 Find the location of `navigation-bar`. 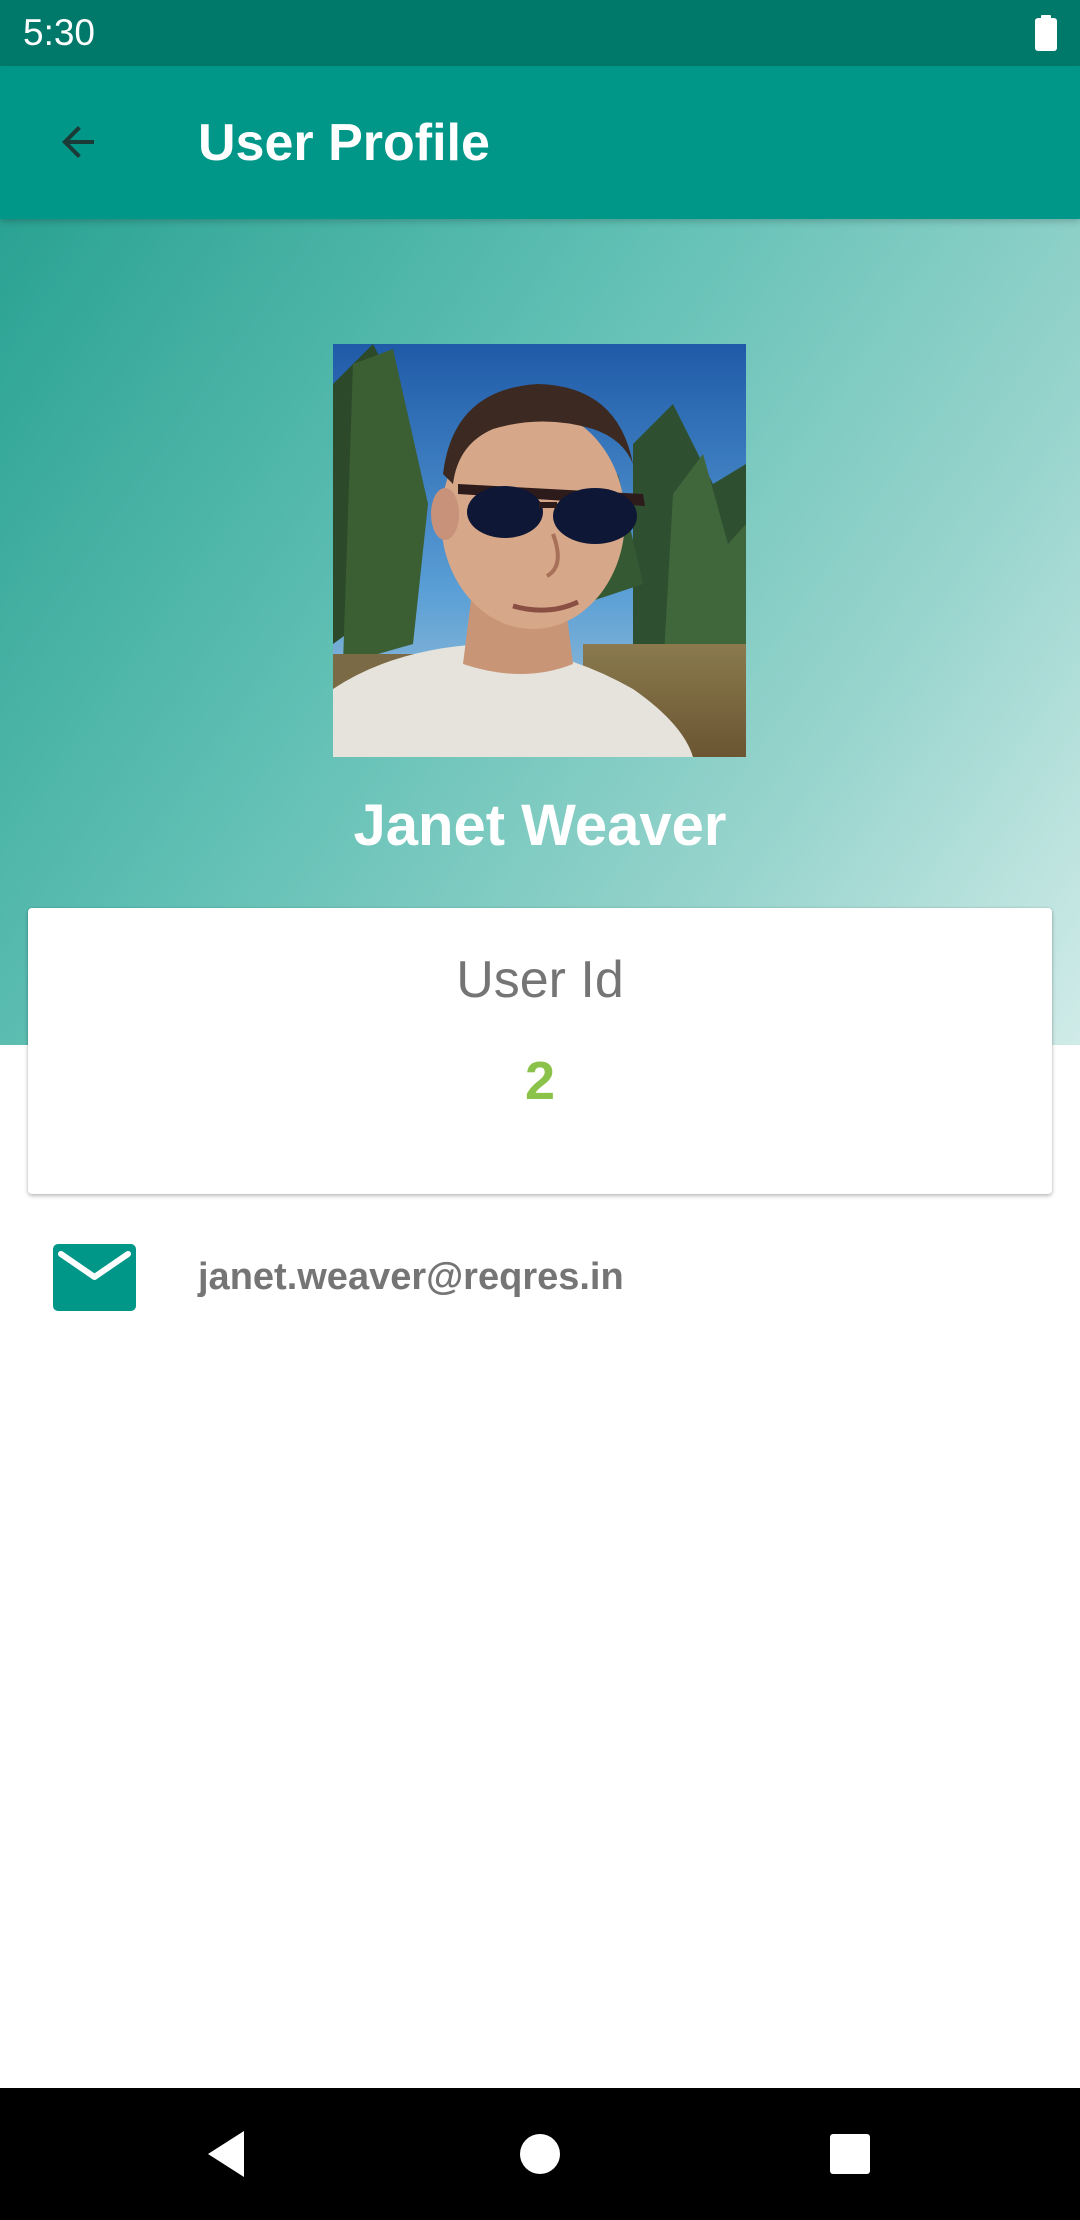

navigation-bar is located at coordinates (540, 2154).